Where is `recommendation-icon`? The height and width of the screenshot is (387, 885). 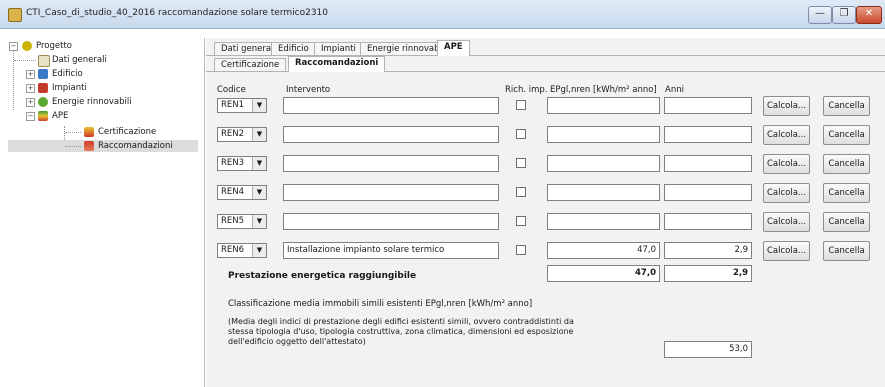
recommendation-icon is located at coordinates (89, 146).